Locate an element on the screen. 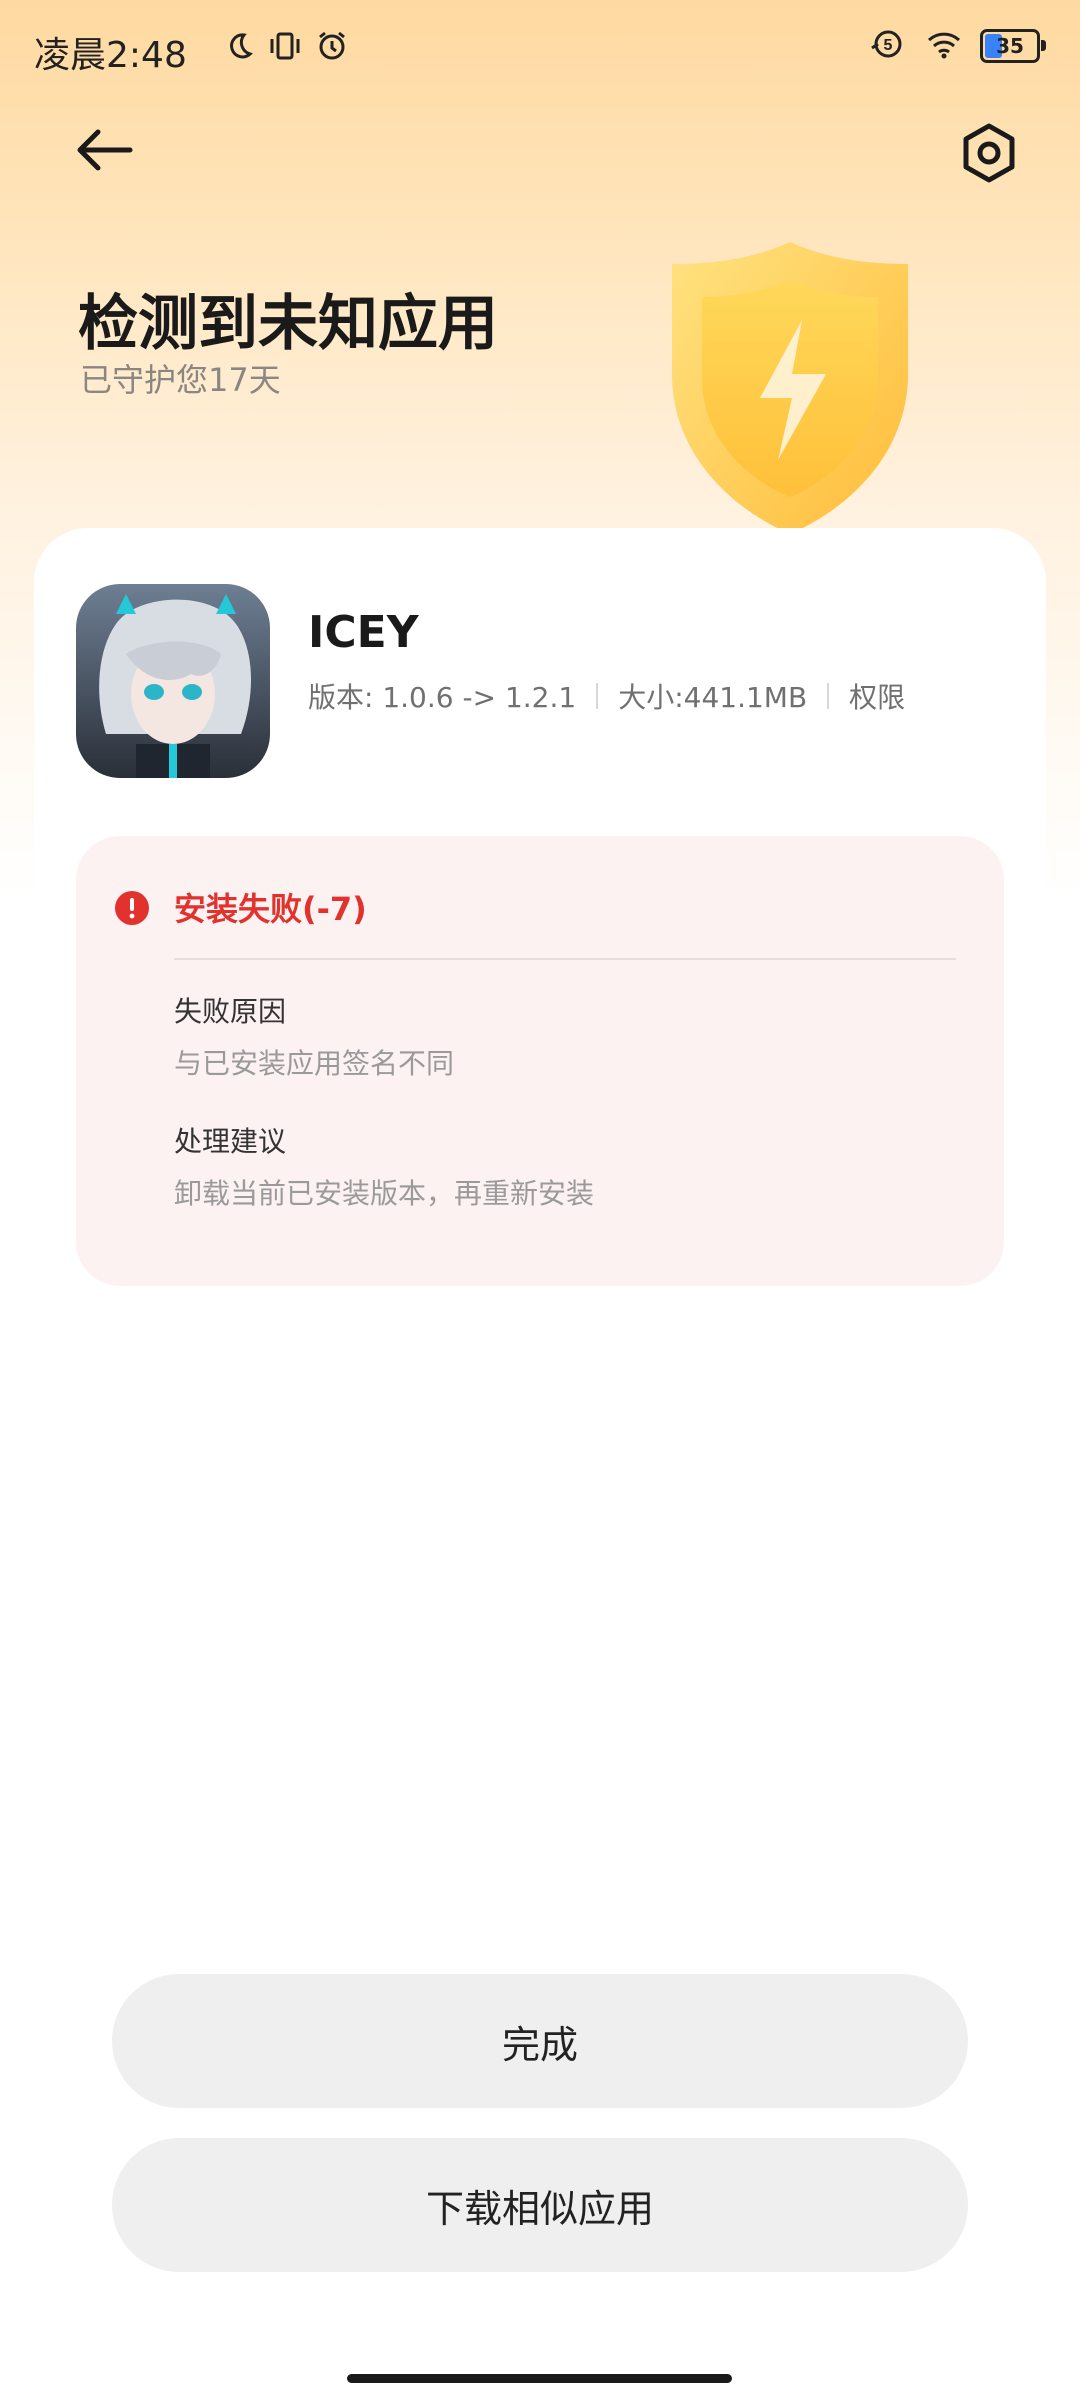 The image size is (1080, 2401). home-indicator is located at coordinates (539, 2378).